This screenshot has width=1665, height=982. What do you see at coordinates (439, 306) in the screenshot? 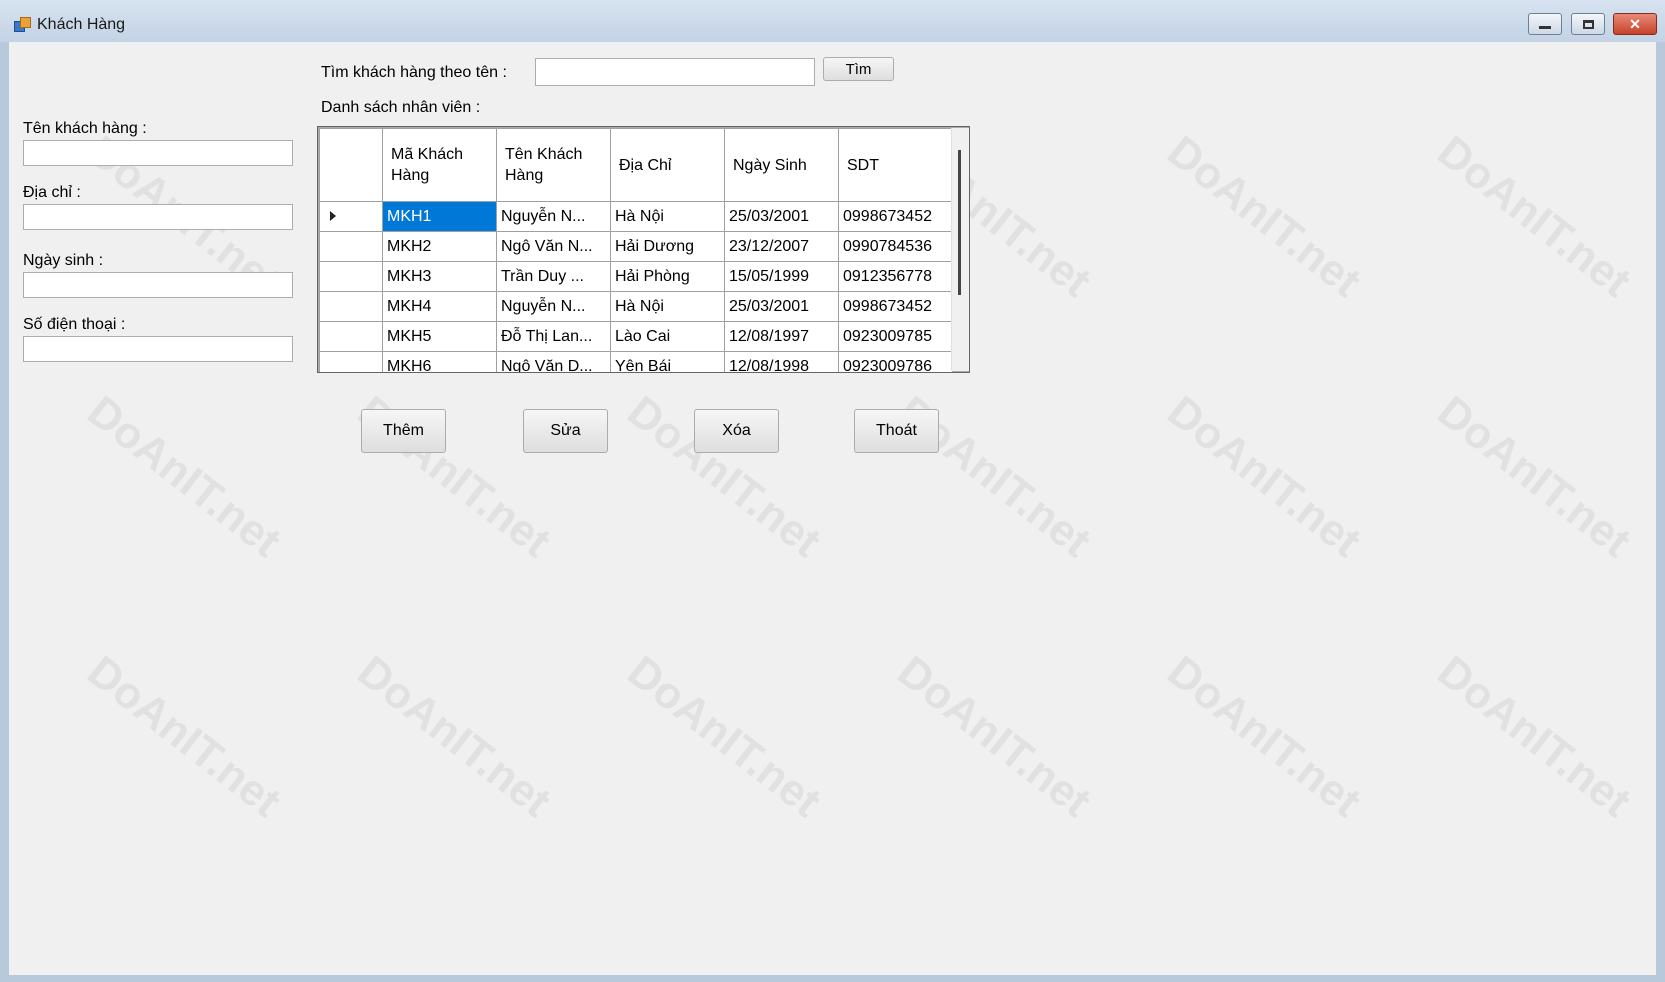
I see `table-cell: MKH4` at bounding box center [439, 306].